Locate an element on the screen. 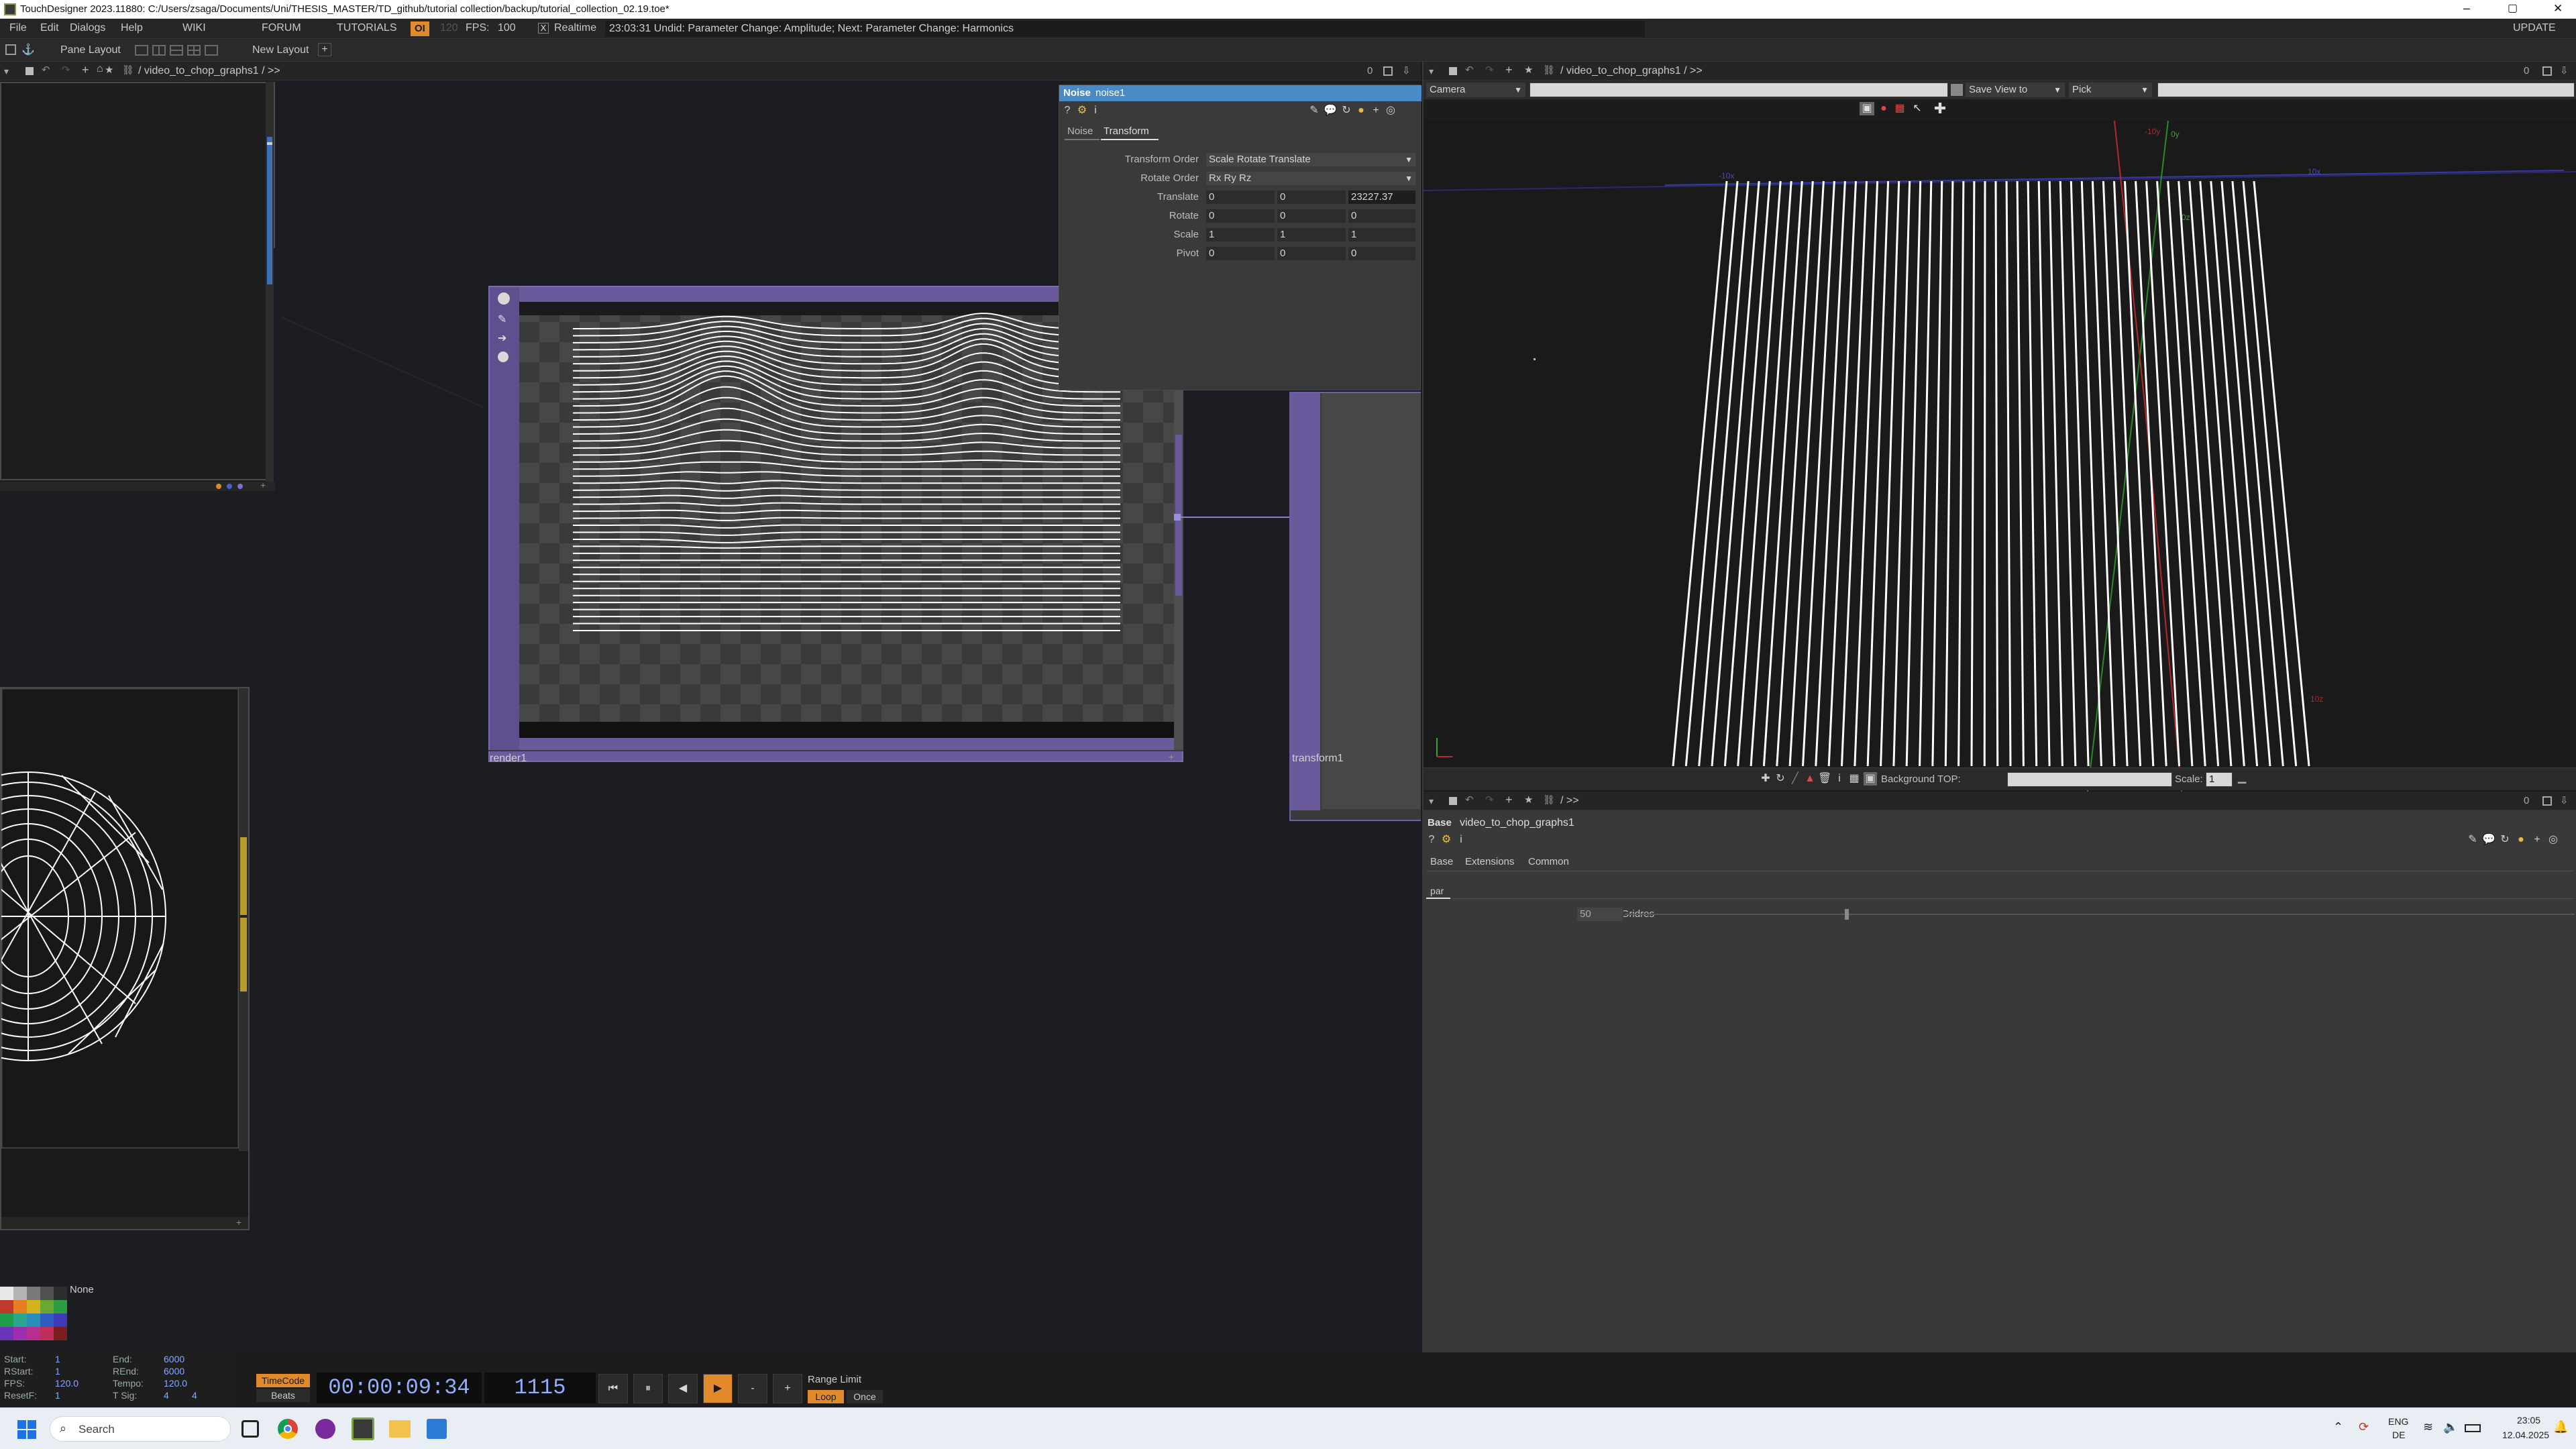  scale-x: 1 is located at coordinates (1240, 234).